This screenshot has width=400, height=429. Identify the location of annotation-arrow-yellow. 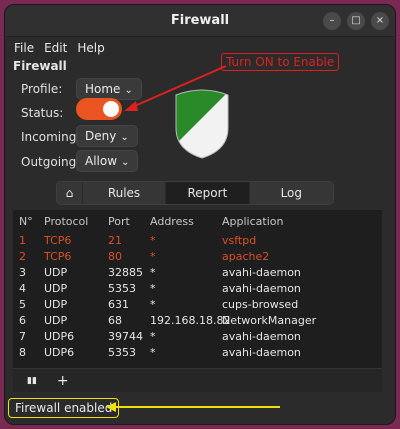
(193, 407).